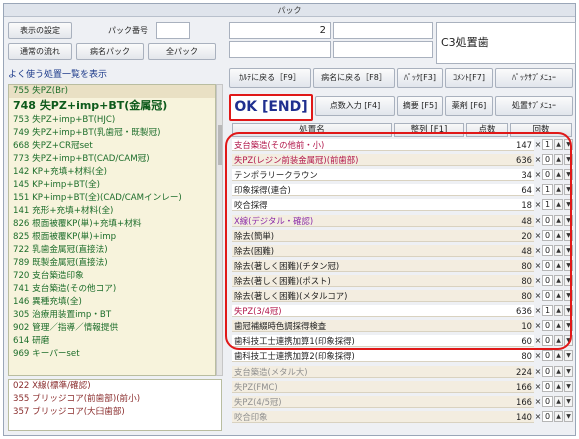  I want to click on list-item: 305 治療用装置imp・BT, so click(112, 315).